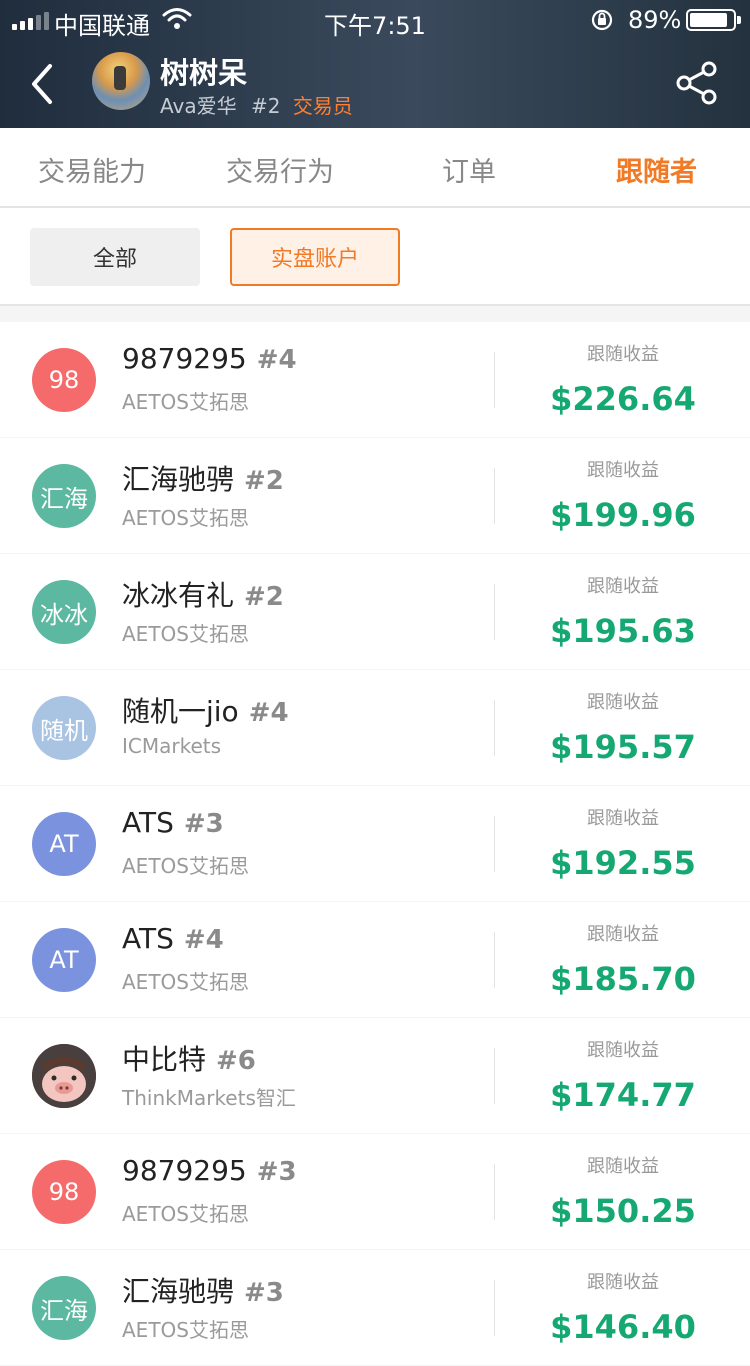 The width and height of the screenshot is (750, 1366). I want to click on app-header: 中国联通 下午7:51 89% 树树呆 Ava爱华 #2 交易员, so click(375, 64).